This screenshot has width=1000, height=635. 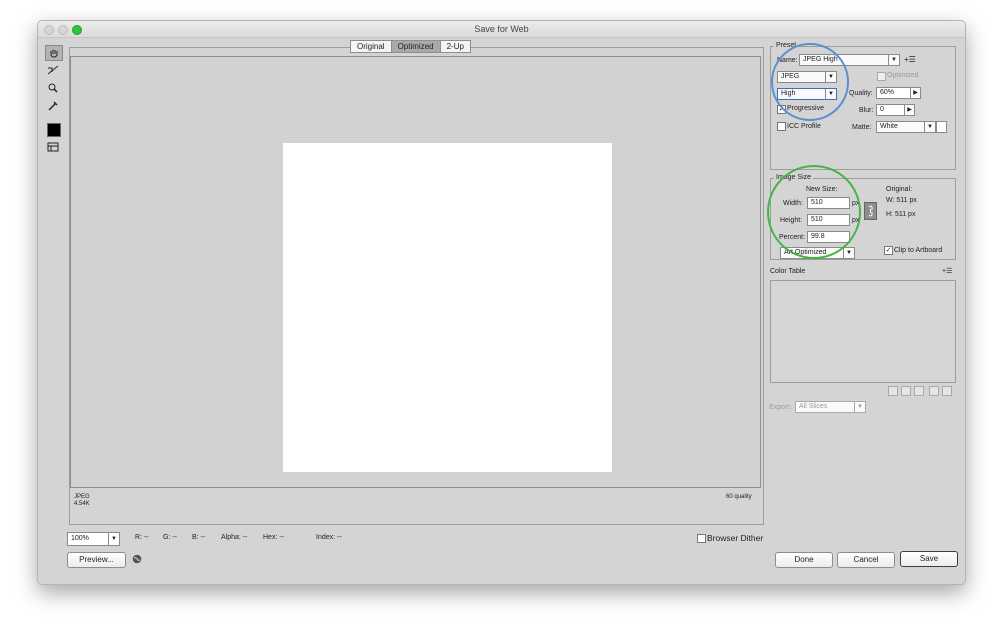 I want to click on constrain-proportions-link-icon, so click(x=870, y=211).